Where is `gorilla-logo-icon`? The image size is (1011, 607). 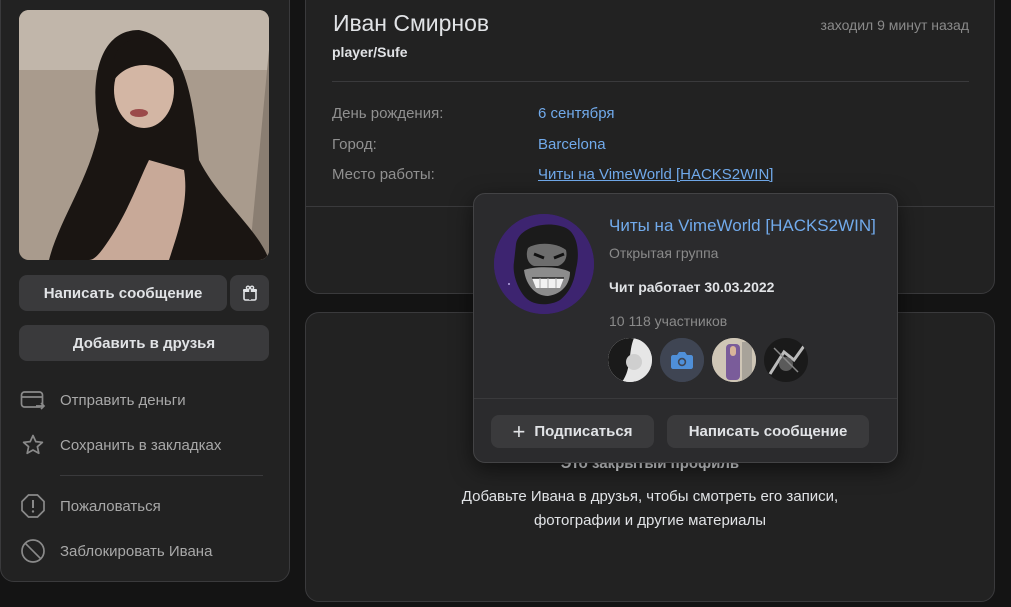 gorilla-logo-icon is located at coordinates (544, 264).